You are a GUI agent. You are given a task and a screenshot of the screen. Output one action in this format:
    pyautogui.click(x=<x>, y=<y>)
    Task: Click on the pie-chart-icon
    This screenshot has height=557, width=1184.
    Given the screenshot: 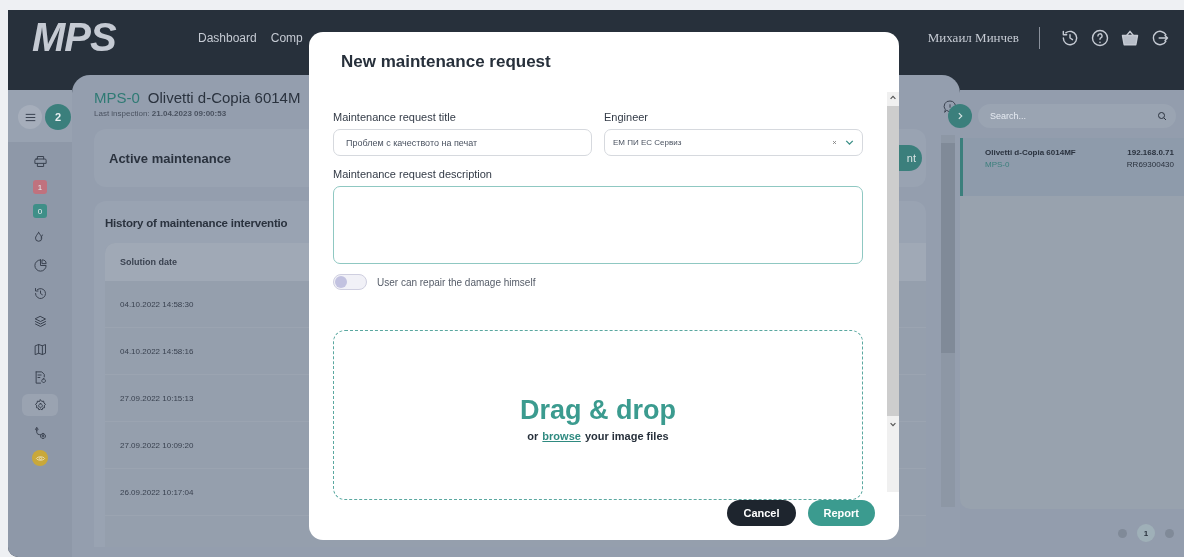 What is the action you would take?
    pyautogui.click(x=40, y=265)
    